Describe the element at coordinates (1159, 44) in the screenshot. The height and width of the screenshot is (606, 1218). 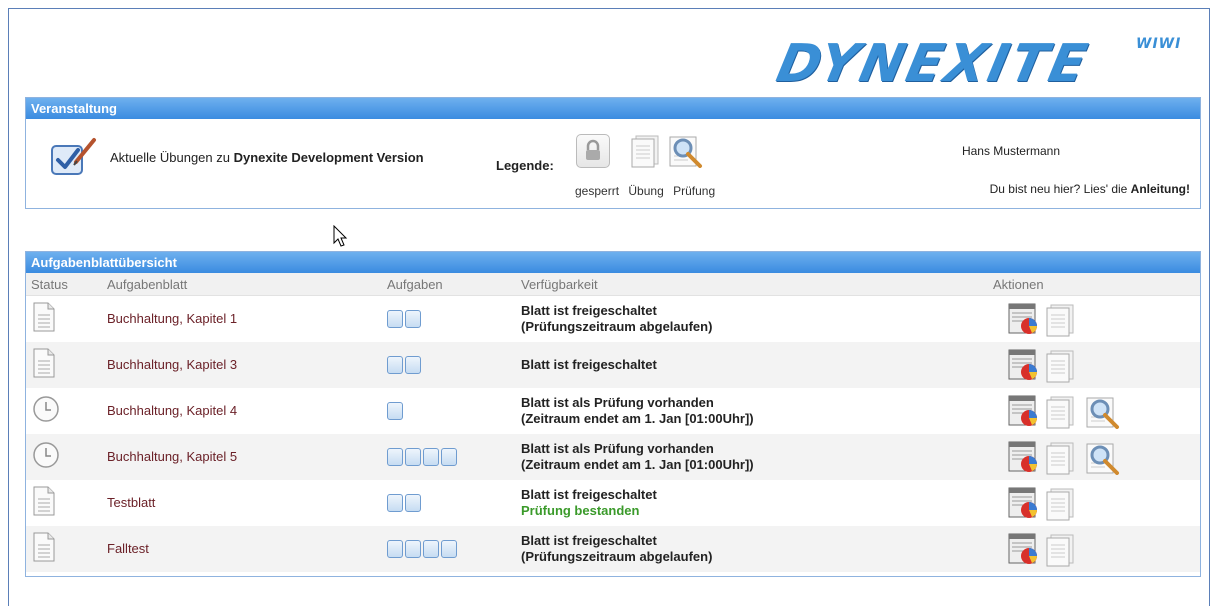
I see `logo-superscript: WIWI` at that location.